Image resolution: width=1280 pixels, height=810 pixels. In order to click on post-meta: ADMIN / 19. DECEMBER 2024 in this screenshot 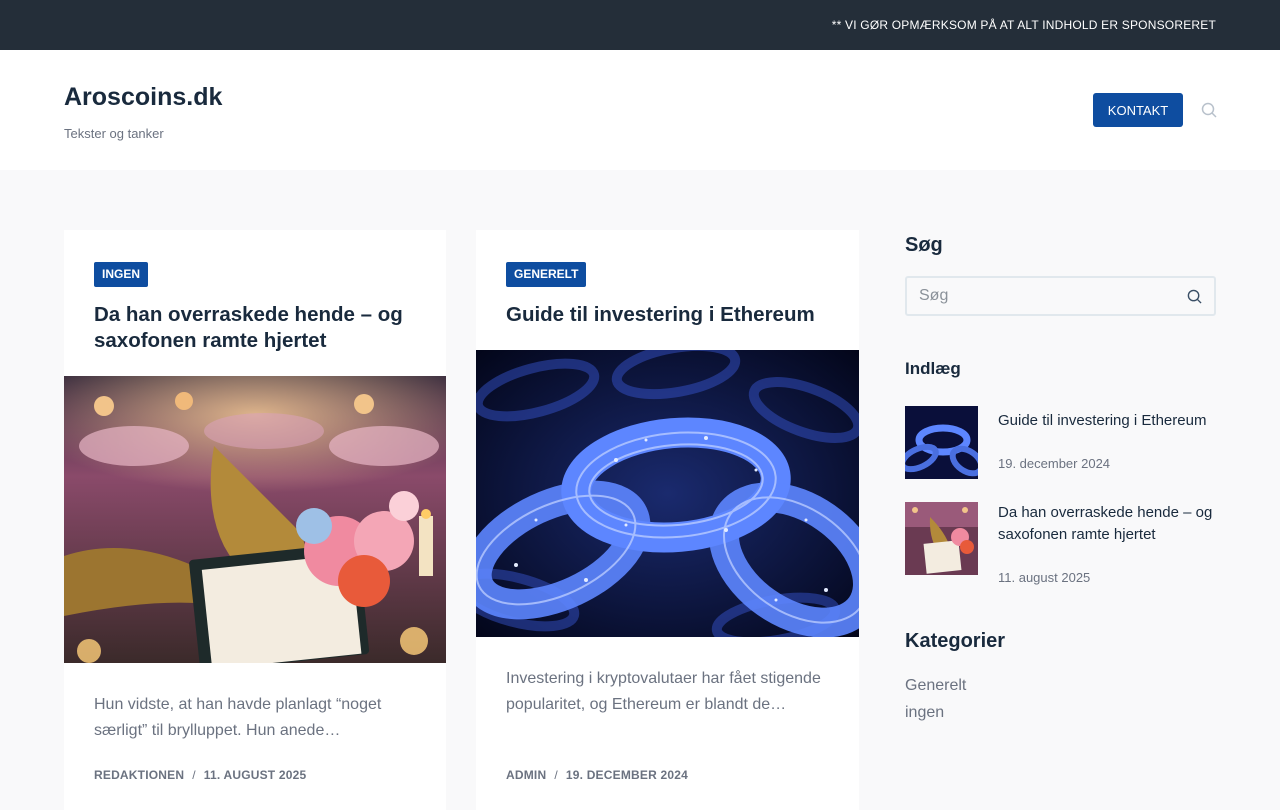, I will do `click(597, 775)`.